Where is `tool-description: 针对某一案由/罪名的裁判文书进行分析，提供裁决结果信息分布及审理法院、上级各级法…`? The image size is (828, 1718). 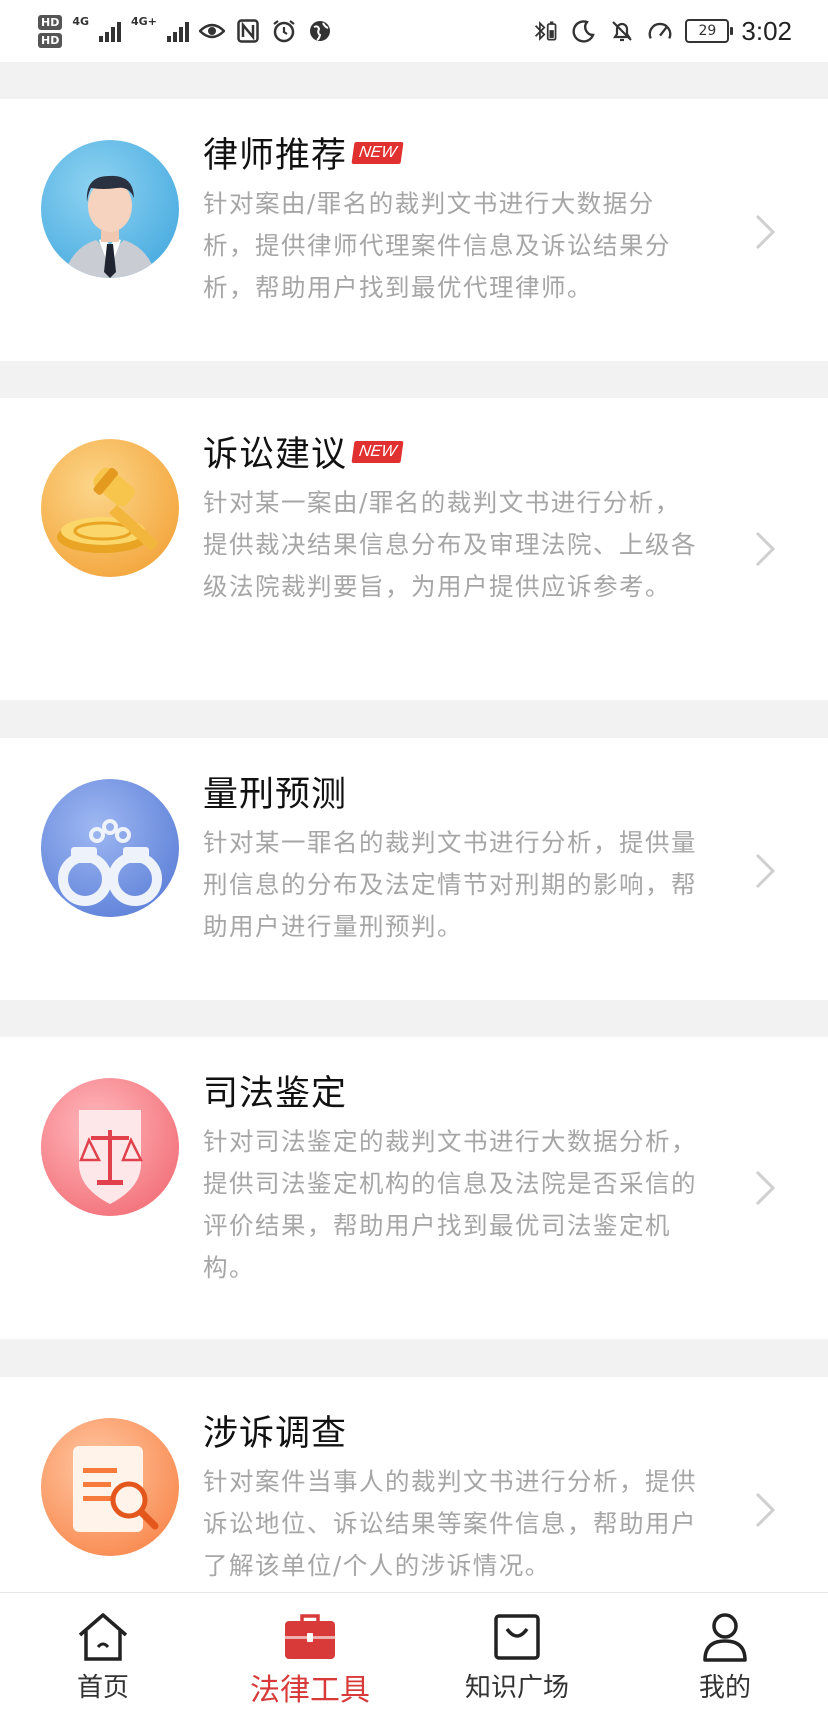
tool-description: 针对某一案由/罪名的裁判文书进行分析，提供裁决结果信息分布及审理法院、上级各级法… is located at coordinates (450, 544).